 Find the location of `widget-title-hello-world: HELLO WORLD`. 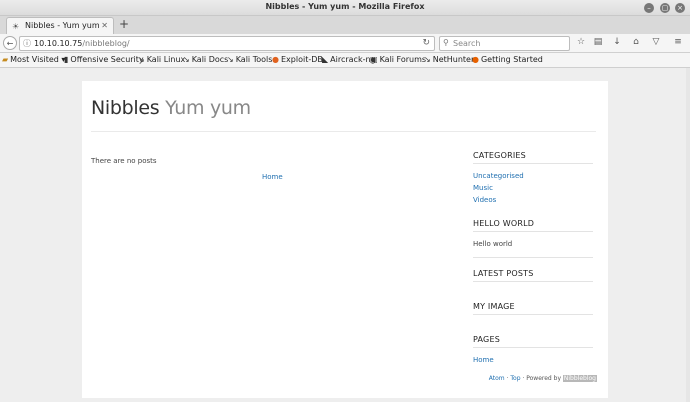

widget-title-hello-world: HELLO WORLD is located at coordinates (504, 223).